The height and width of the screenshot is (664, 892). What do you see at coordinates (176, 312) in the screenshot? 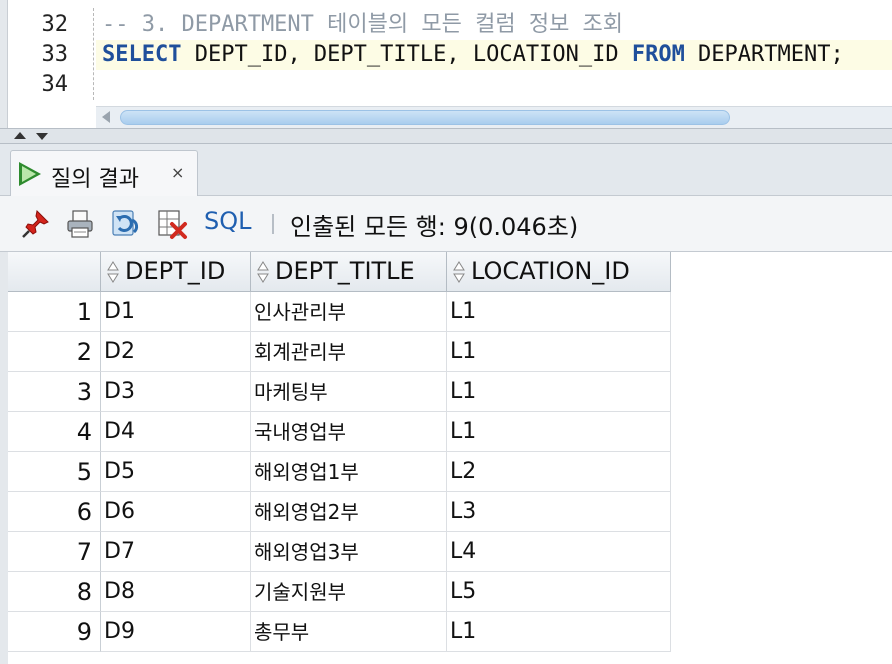
I see `cell-dept-id: D1` at bounding box center [176, 312].